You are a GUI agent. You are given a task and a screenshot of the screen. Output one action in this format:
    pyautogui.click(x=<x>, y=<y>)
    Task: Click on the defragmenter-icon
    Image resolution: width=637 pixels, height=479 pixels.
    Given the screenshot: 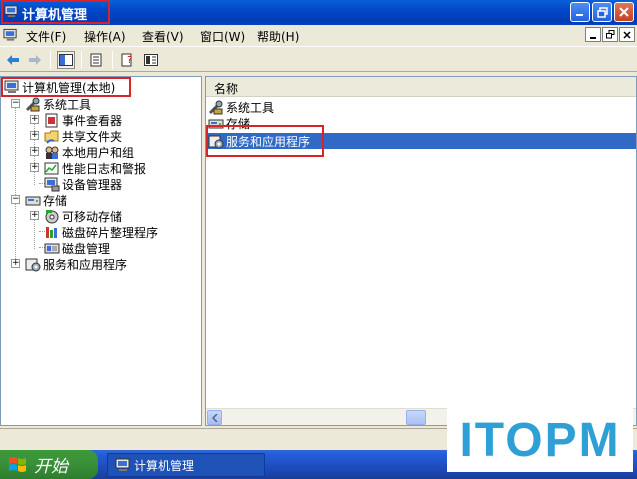 What is the action you would take?
    pyautogui.click(x=51, y=232)
    